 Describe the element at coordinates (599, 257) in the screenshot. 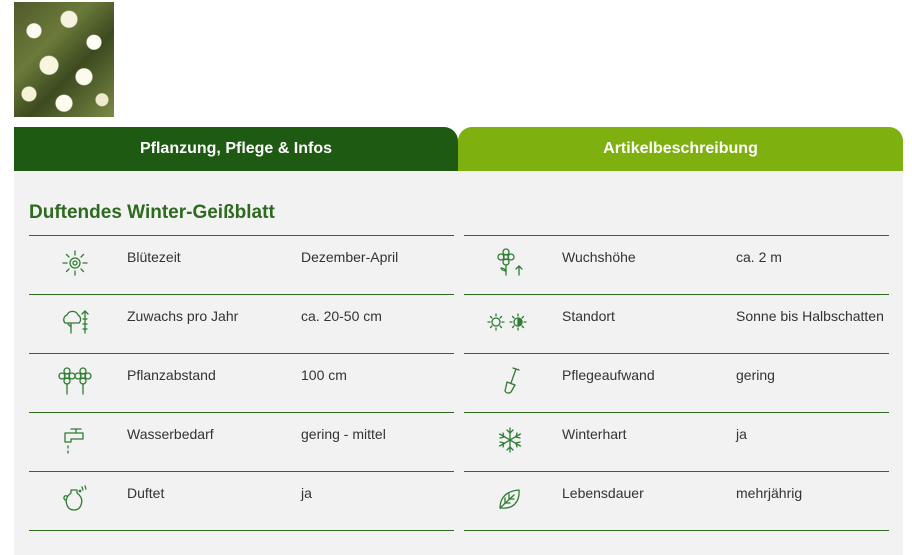

I see `attribute-label: Wuchshöhe` at that location.